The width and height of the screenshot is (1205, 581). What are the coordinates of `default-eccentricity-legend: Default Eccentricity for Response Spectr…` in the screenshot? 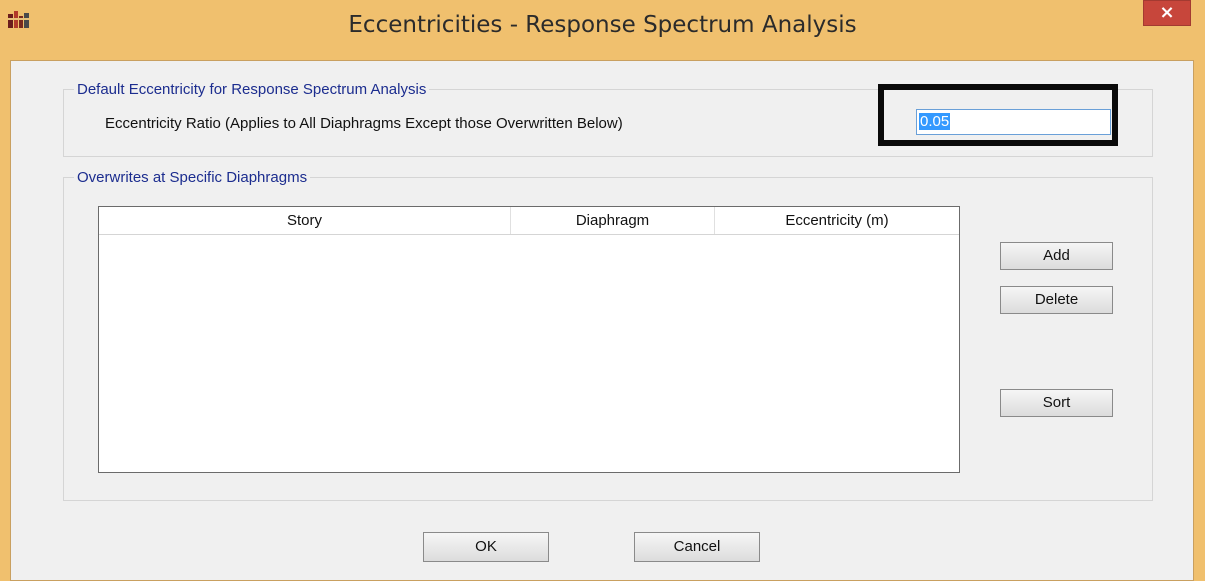 It's located at (252, 89).